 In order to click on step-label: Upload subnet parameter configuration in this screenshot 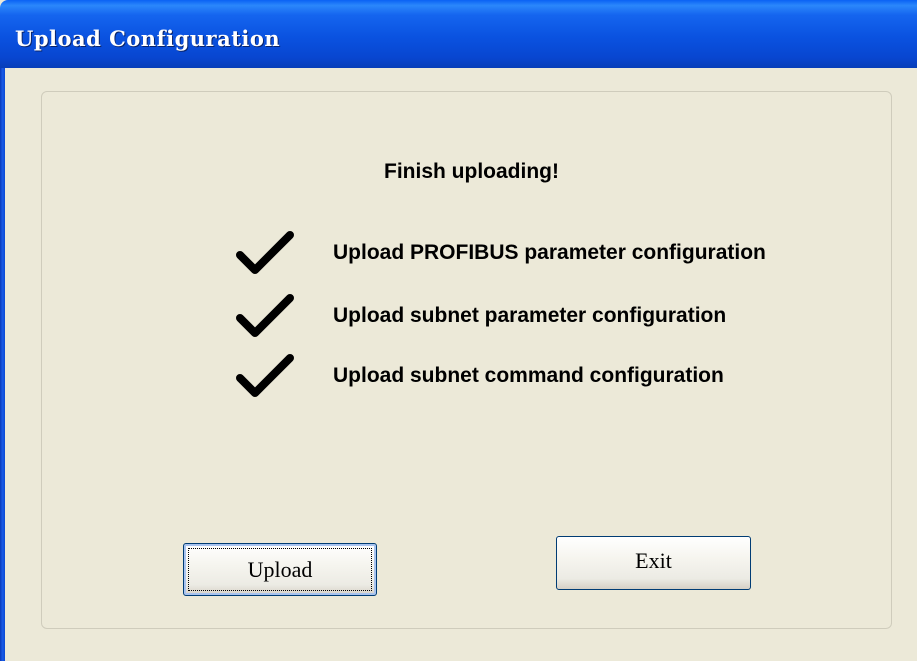, I will do `click(530, 315)`.